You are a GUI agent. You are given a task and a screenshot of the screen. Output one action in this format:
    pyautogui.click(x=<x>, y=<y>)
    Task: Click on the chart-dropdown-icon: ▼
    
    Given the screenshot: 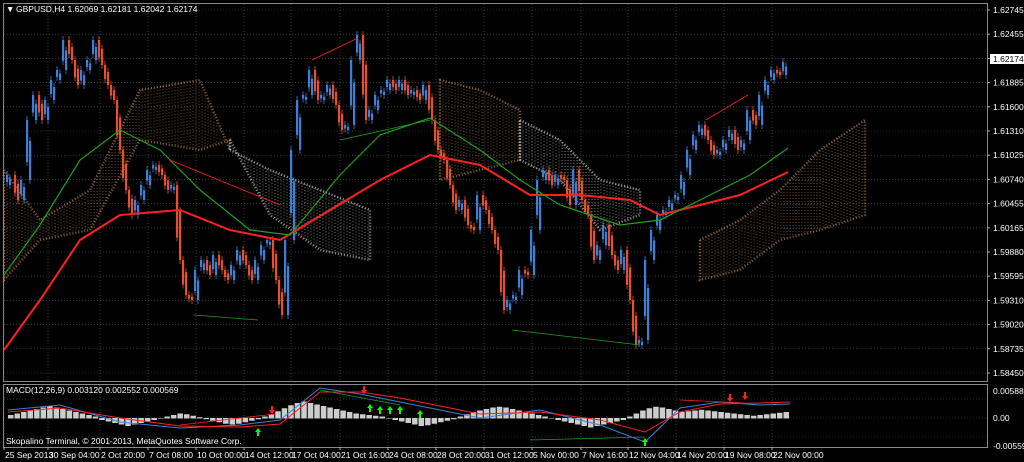 What is the action you would take?
    pyautogui.click(x=10, y=9)
    